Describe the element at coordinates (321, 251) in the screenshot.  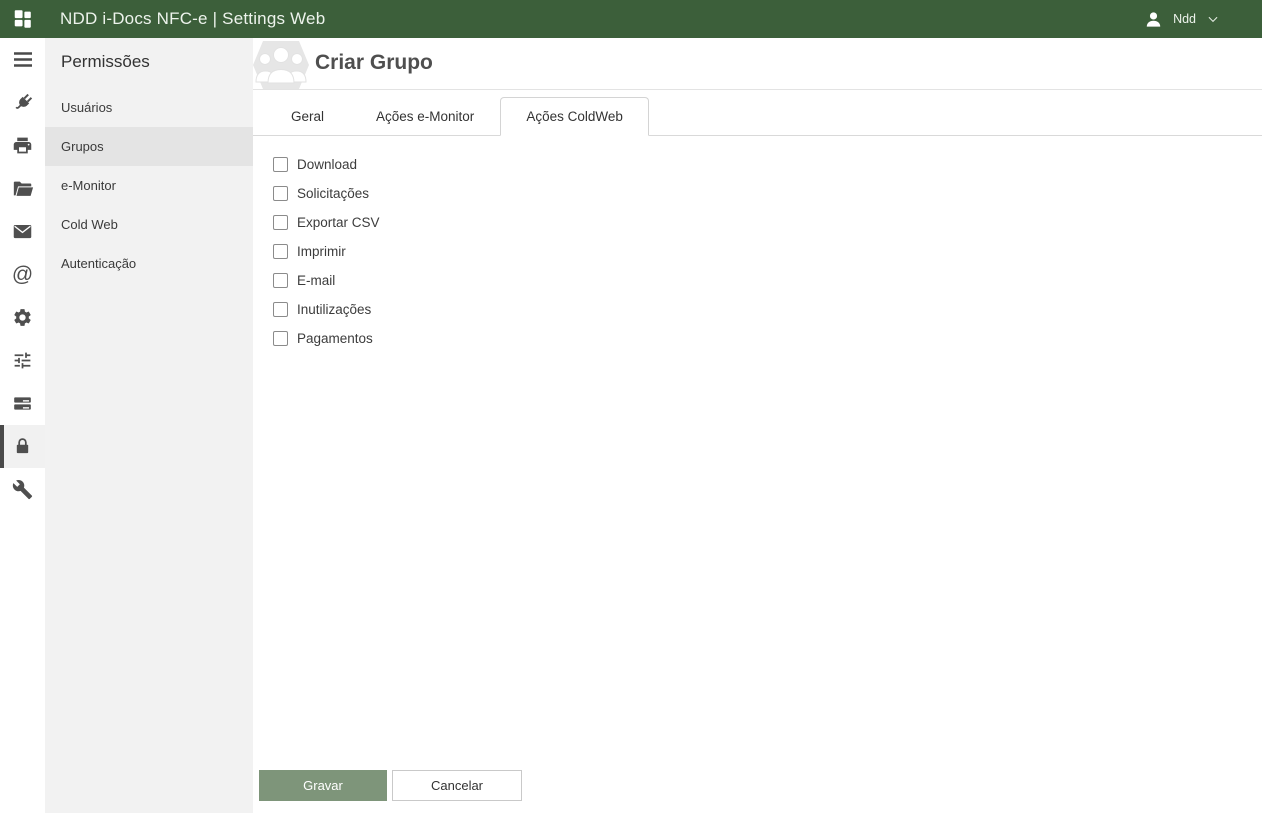
I see `checkbox-label: Imprimir` at that location.